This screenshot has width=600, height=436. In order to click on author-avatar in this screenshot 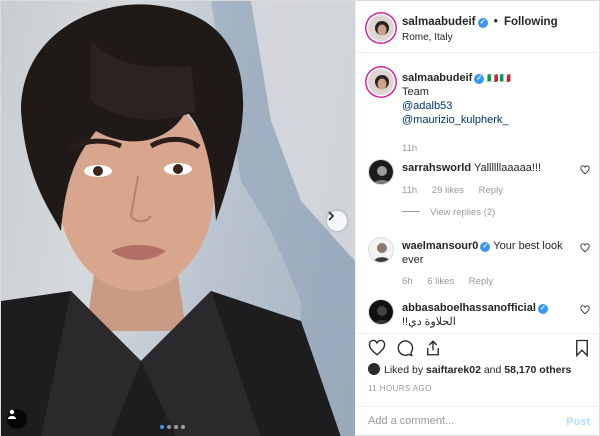, I will do `click(381, 28)`.